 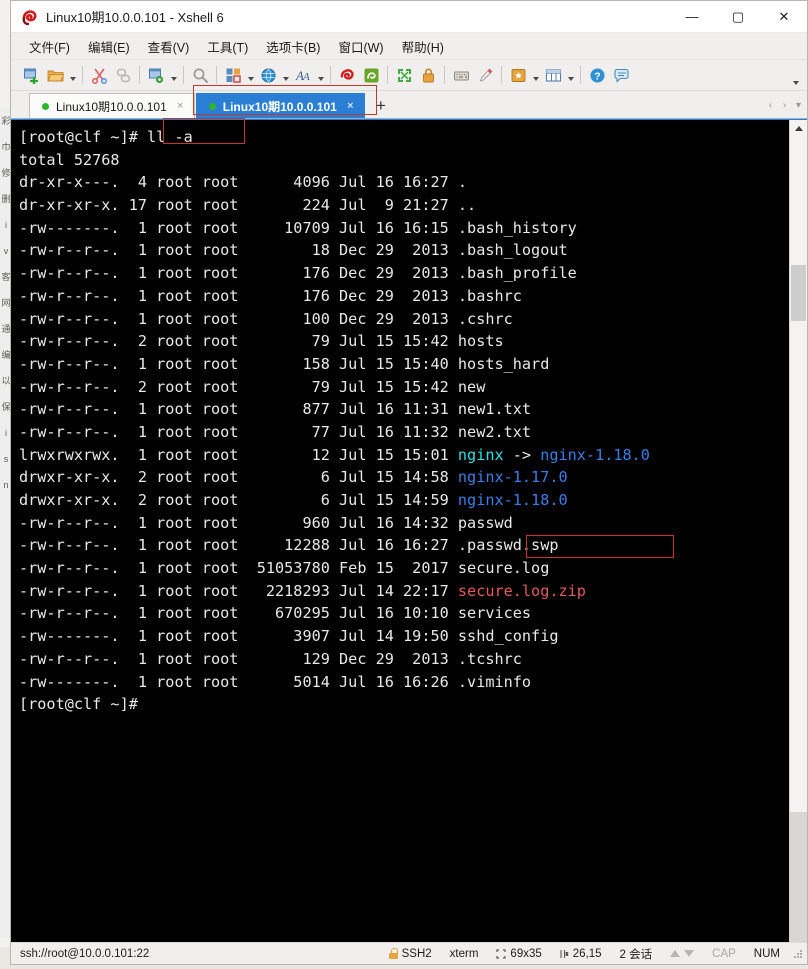 What do you see at coordinates (553, 75) in the screenshot?
I see `table-icon` at bounding box center [553, 75].